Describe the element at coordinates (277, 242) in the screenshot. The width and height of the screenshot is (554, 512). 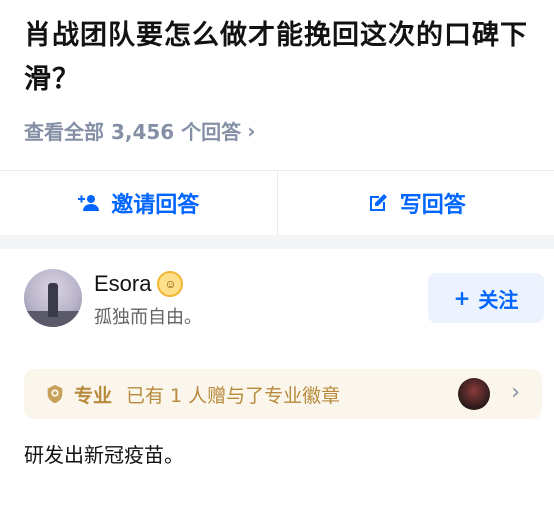
I see `section-separator` at that location.